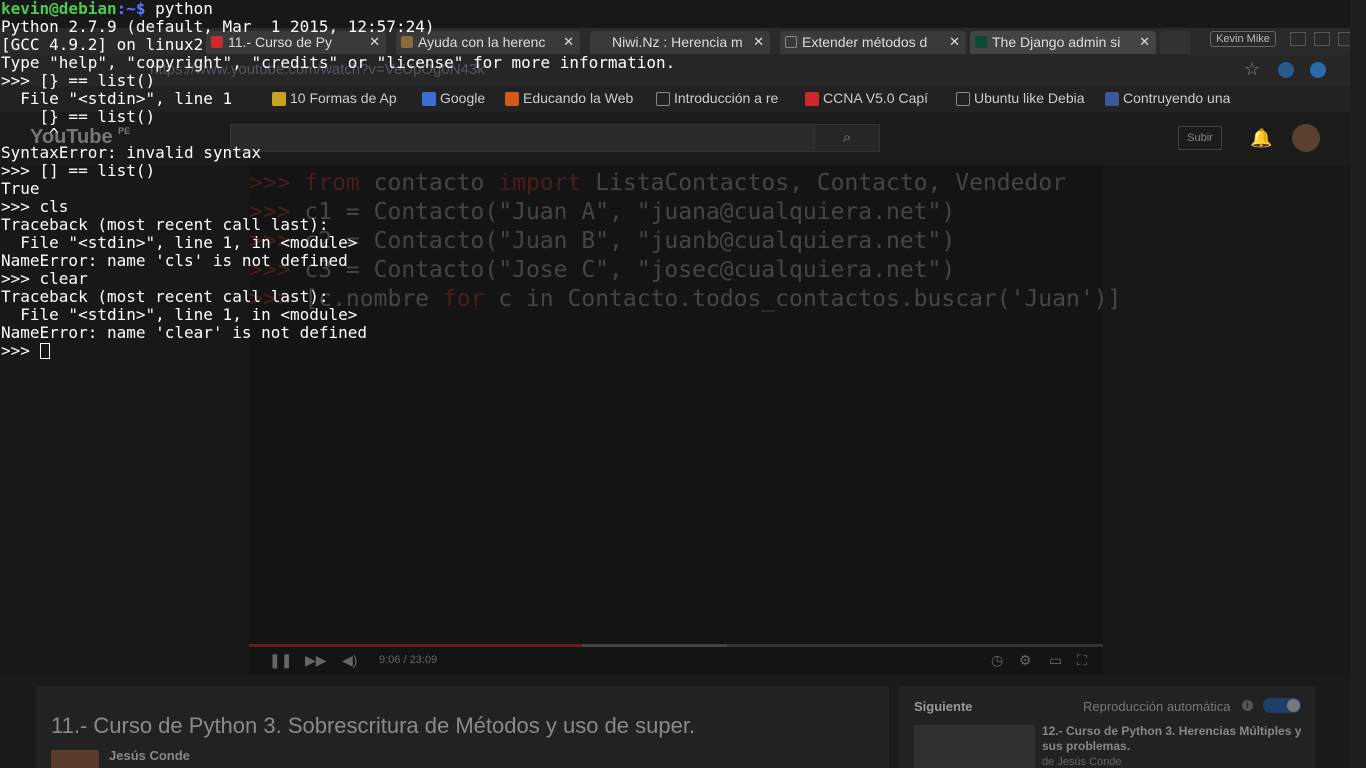 This screenshot has width=1366, height=768. What do you see at coordinates (184, 332) in the screenshot?
I see `terminal-line: NameError: name 'clear' is not defined` at bounding box center [184, 332].